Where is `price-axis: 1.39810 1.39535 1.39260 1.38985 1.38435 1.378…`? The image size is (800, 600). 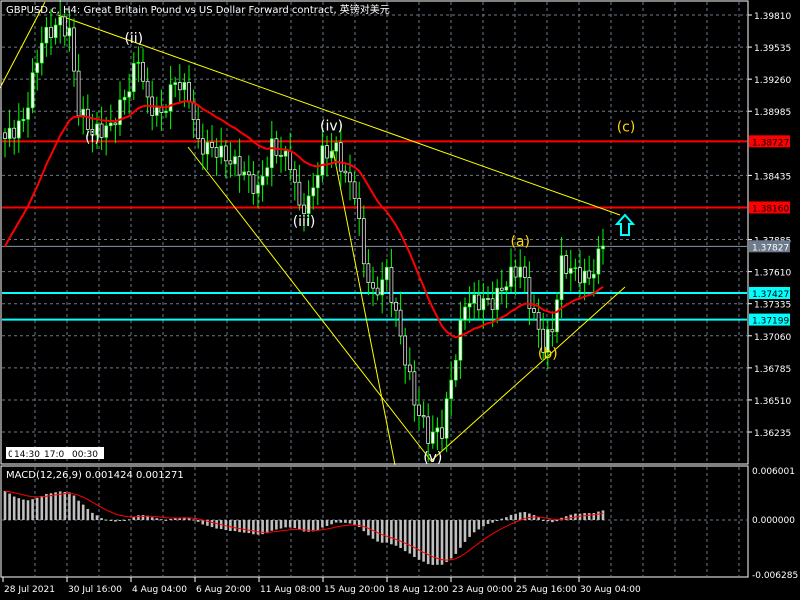 price-axis: 1.39810 1.39535 1.39260 1.38985 1.38435 1.378… is located at coordinates (773, 296).